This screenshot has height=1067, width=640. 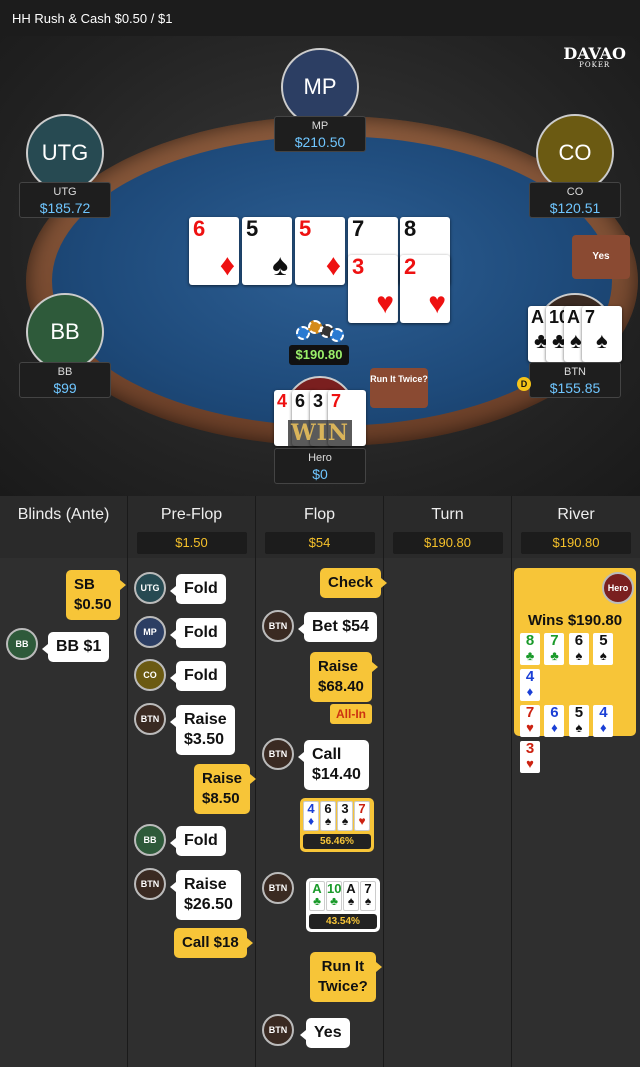 I want to click on btn-action: Raise $3.50, so click(x=202, y=730).